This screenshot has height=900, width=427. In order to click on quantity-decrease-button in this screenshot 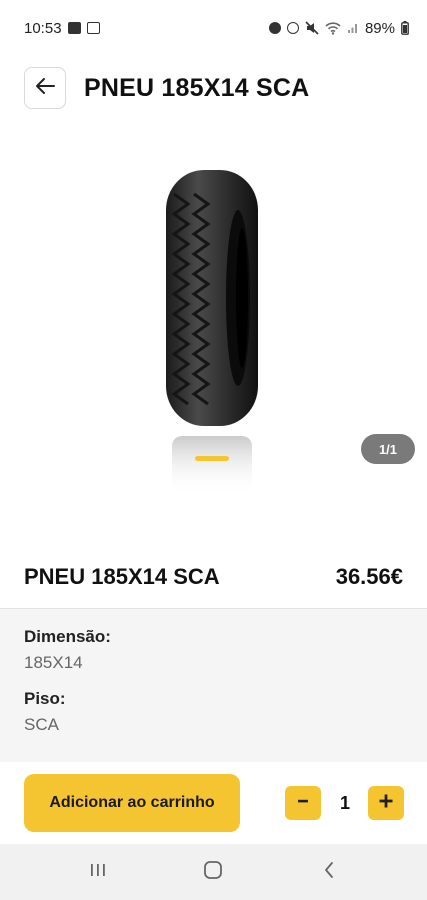, I will do `click(303, 803)`.